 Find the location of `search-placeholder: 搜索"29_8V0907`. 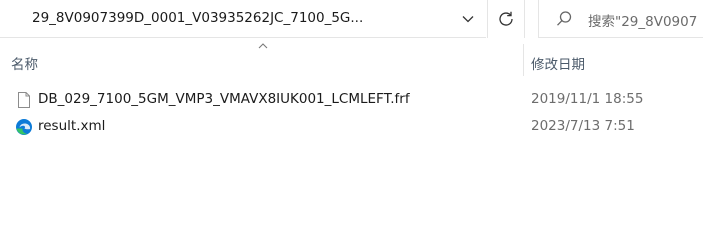

search-placeholder: 搜索"29_8V0907 is located at coordinates (643, 22).